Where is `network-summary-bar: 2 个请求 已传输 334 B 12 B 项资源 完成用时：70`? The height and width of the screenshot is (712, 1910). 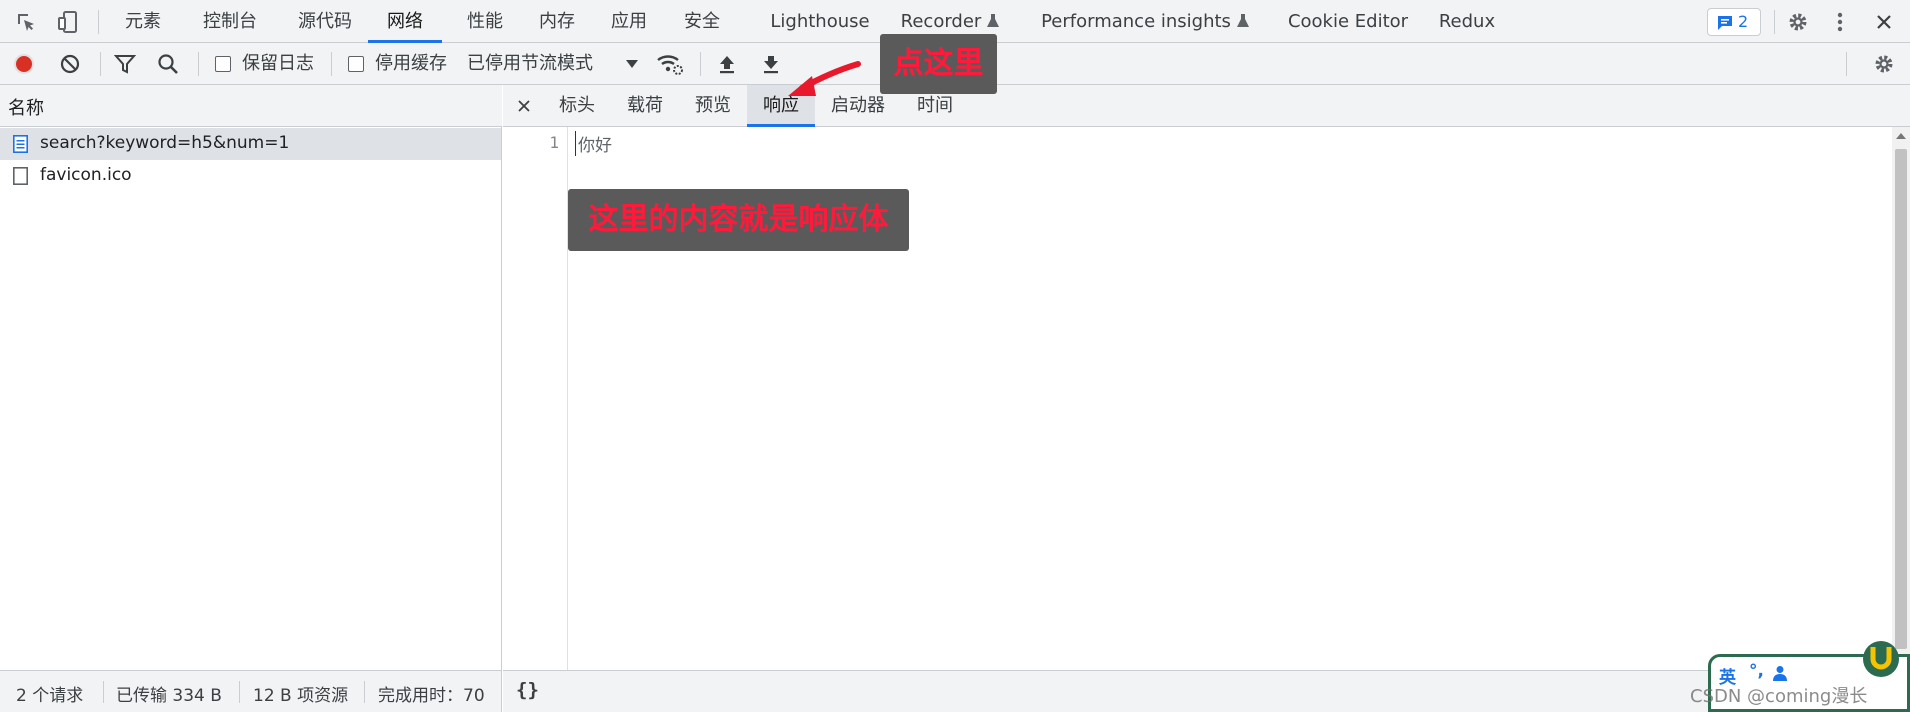
network-summary-bar: 2 个请求 已传输 334 B 12 B 项资源 完成用时：70 is located at coordinates (251, 691).